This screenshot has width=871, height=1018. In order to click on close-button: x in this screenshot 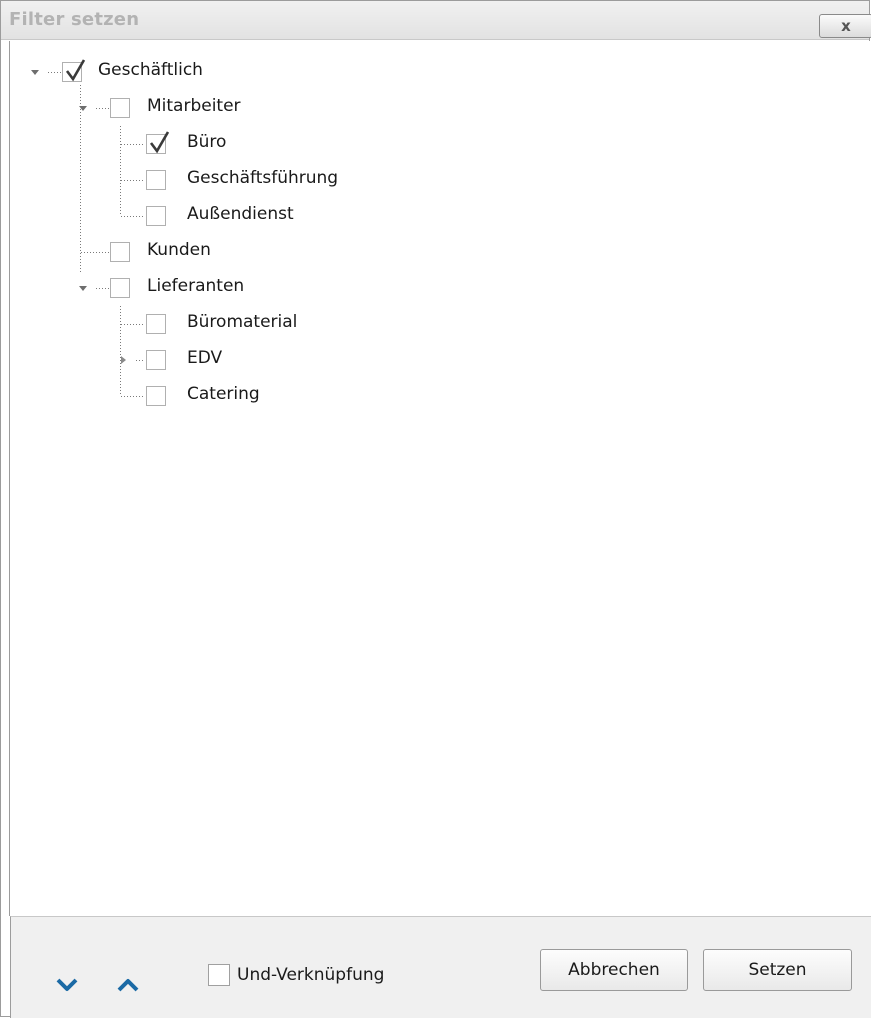, I will do `click(845, 26)`.